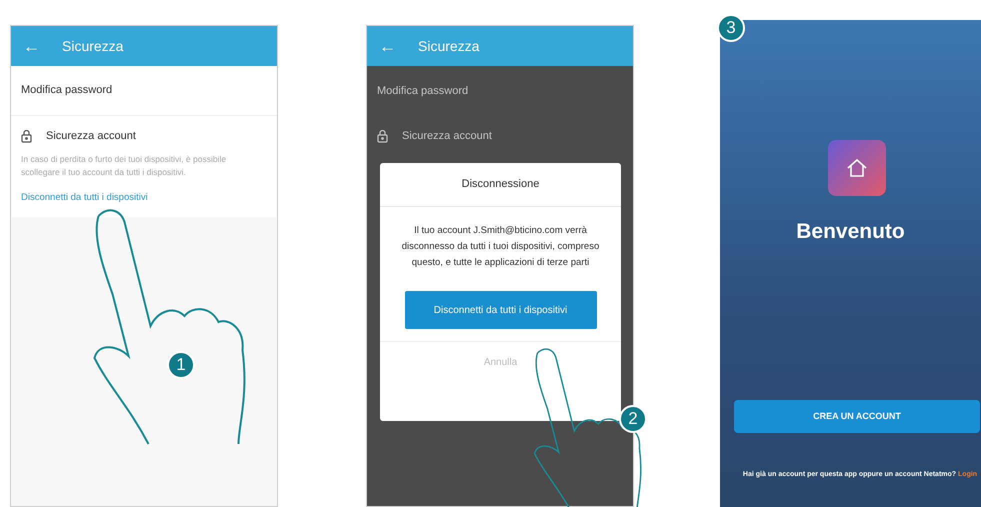  I want to click on cancel-button: Annulla, so click(500, 362).